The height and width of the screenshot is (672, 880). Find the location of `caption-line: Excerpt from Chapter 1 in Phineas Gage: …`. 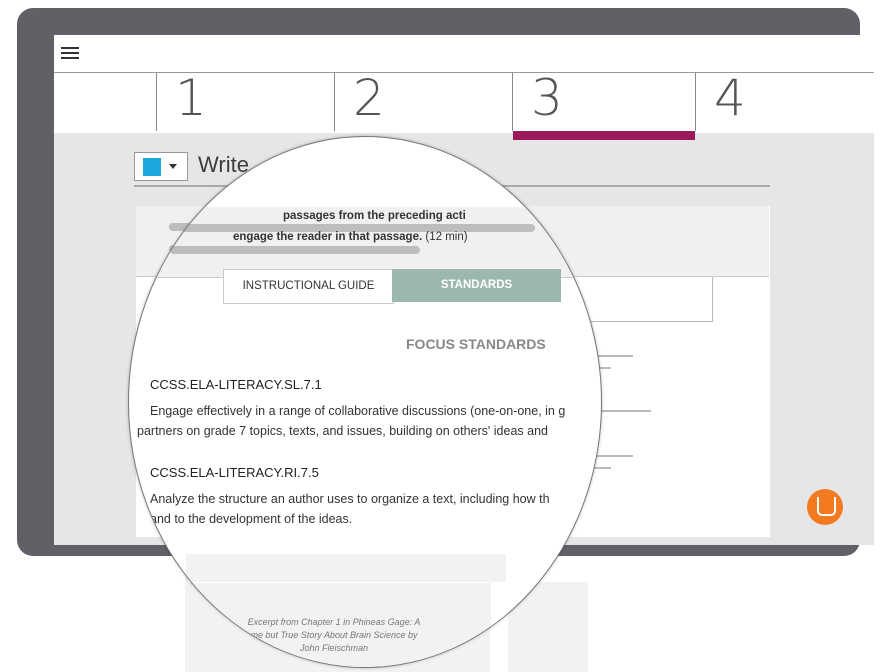

caption-line: Excerpt from Chapter 1 in Phineas Gage: … is located at coordinates (334, 622).